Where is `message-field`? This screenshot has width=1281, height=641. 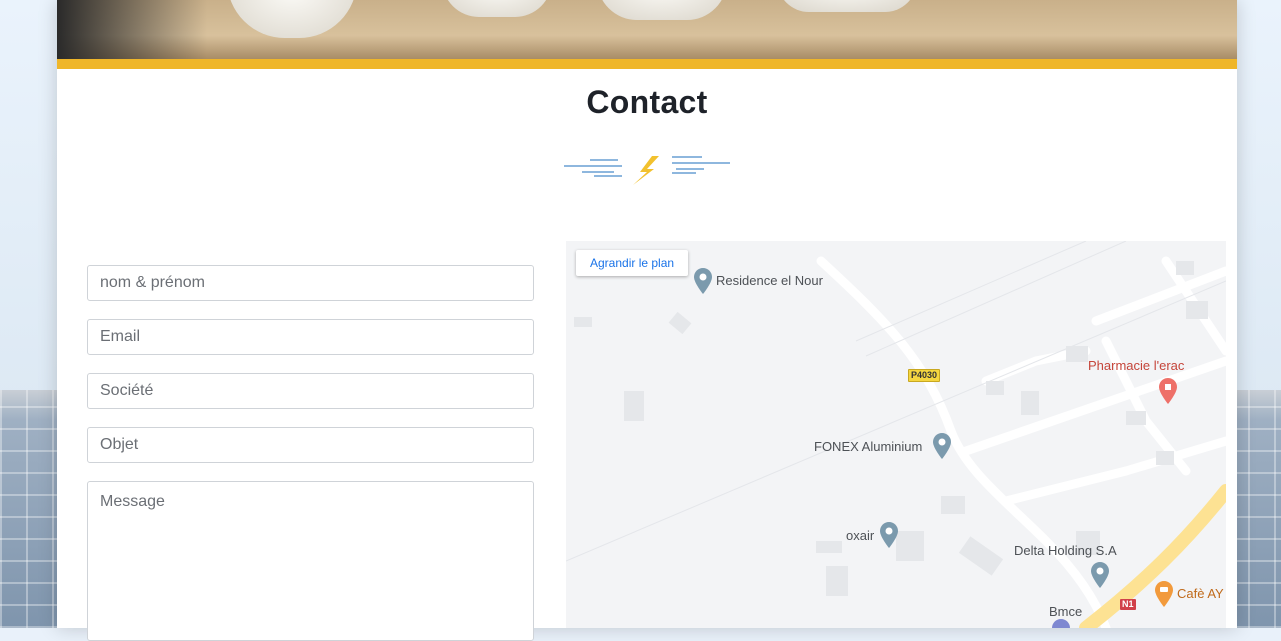 message-field is located at coordinates (310, 561).